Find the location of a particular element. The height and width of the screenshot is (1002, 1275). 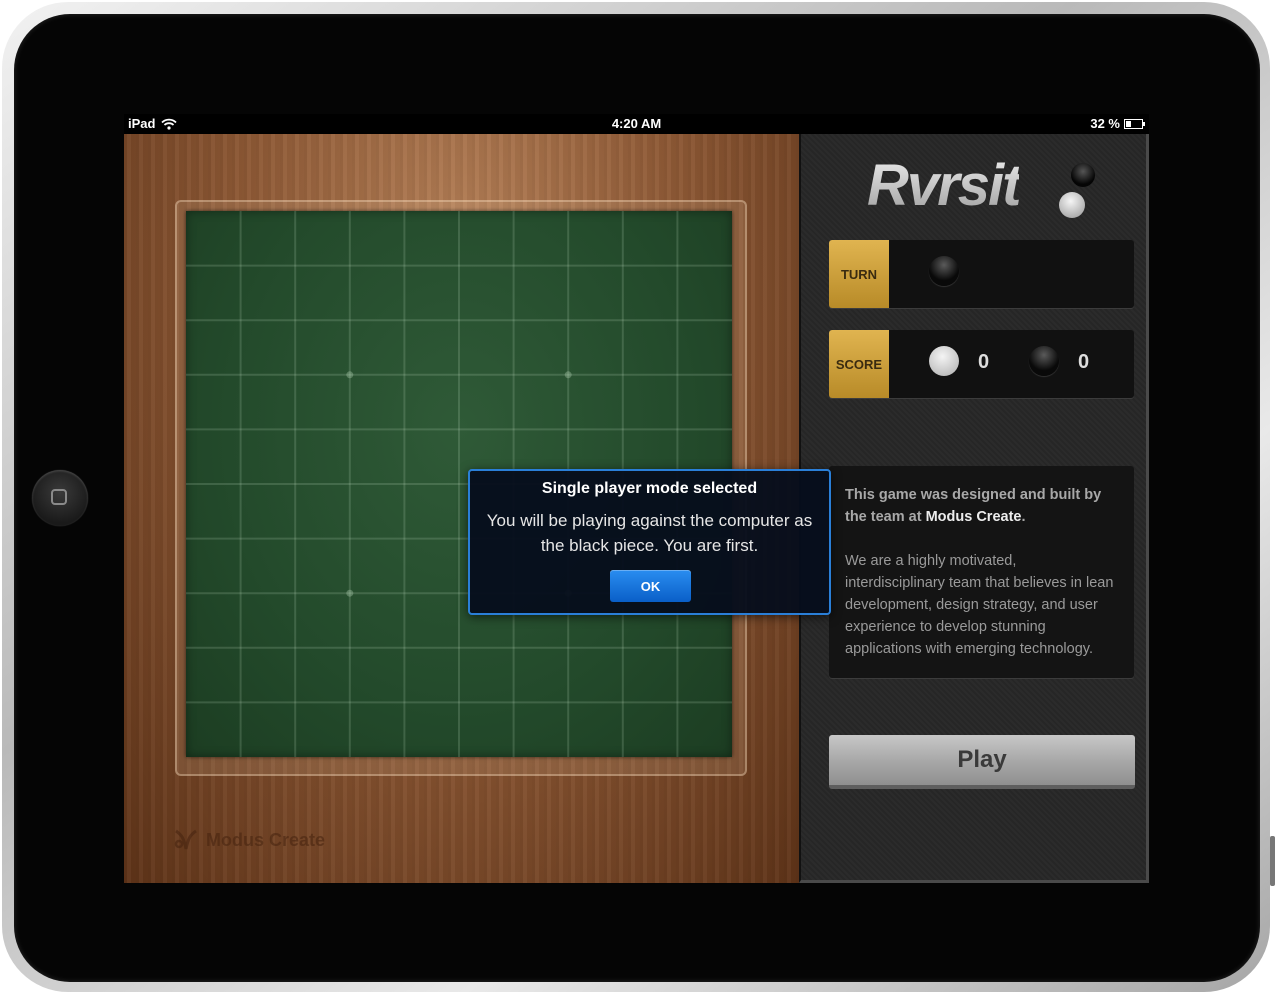

score-white: 0 is located at coordinates (984, 362).